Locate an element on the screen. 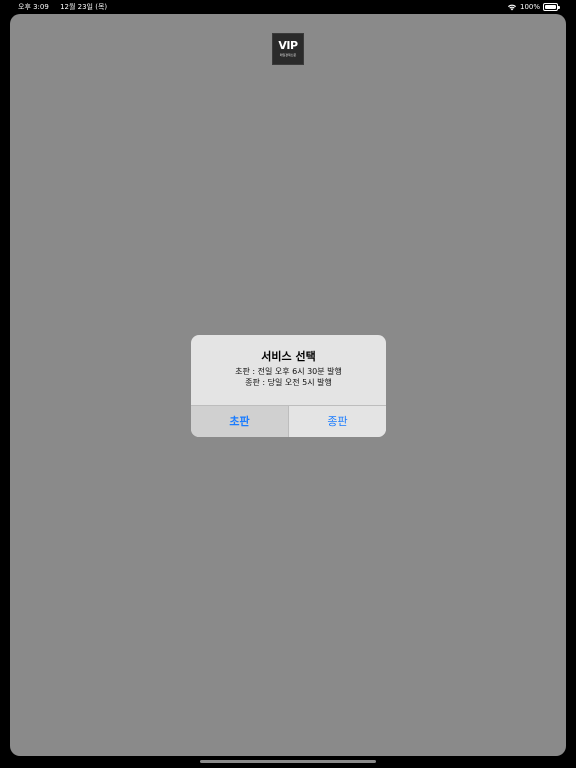 Image resolution: width=576 pixels, height=768 pixels. dialog-title: 서비스 선택 is located at coordinates (288, 356).